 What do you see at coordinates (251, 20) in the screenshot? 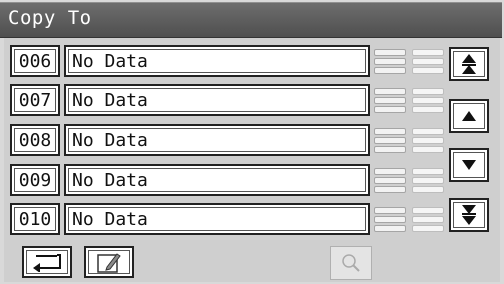
I see `title-bar: Copy To` at bounding box center [251, 20].